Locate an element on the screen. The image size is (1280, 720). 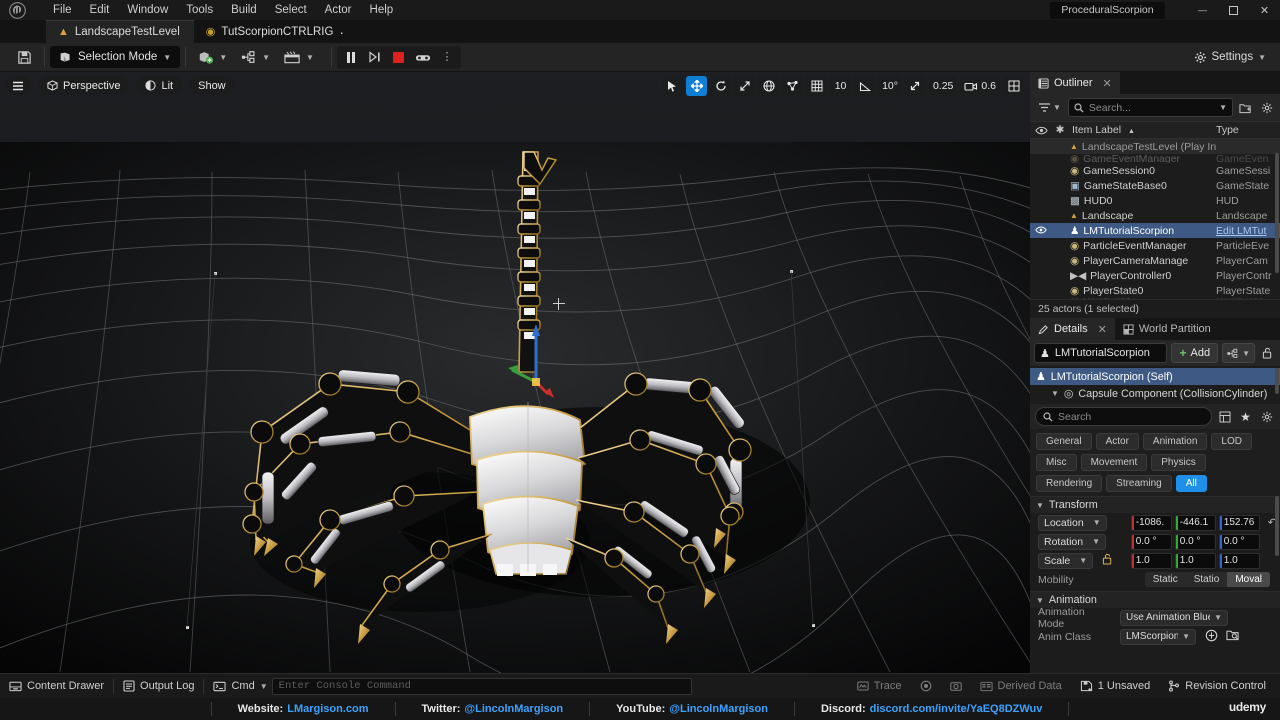
rotation-y-input: 0.0 ° is located at coordinates (1195, 541).